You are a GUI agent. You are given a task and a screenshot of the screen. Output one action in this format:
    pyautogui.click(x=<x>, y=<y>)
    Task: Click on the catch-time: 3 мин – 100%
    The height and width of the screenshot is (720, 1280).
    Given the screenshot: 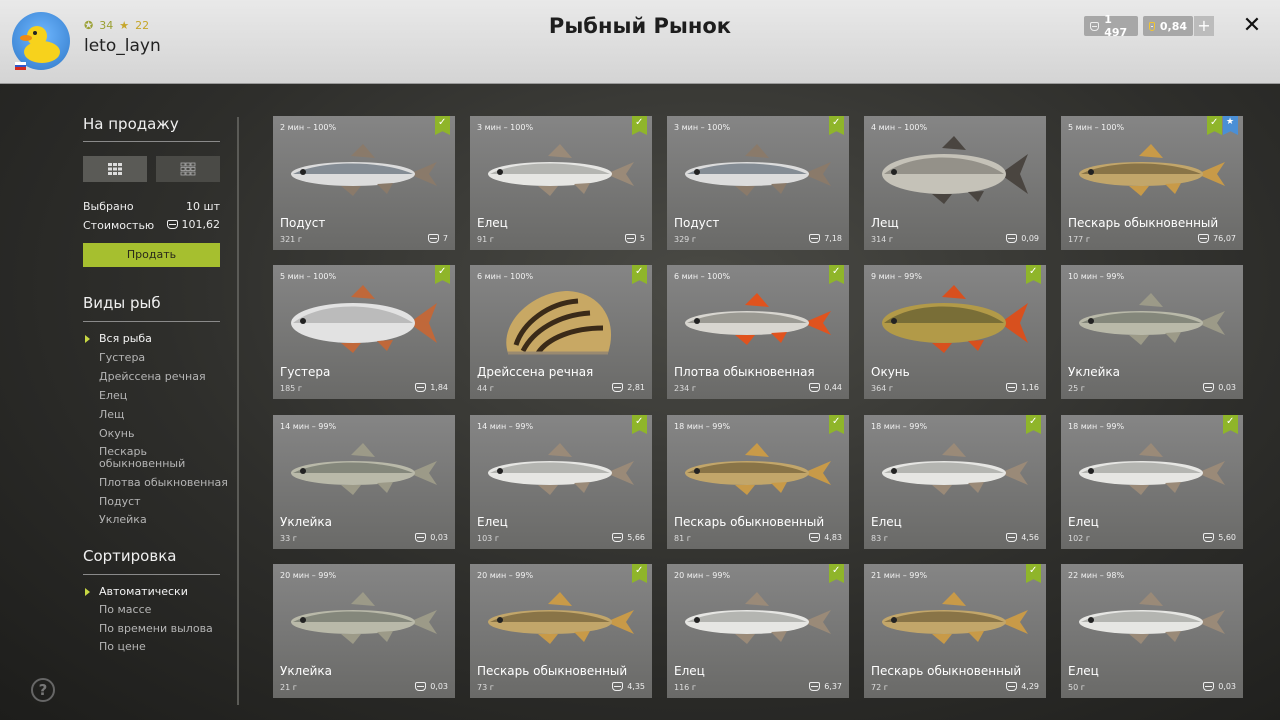 What is the action you would take?
    pyautogui.click(x=505, y=127)
    